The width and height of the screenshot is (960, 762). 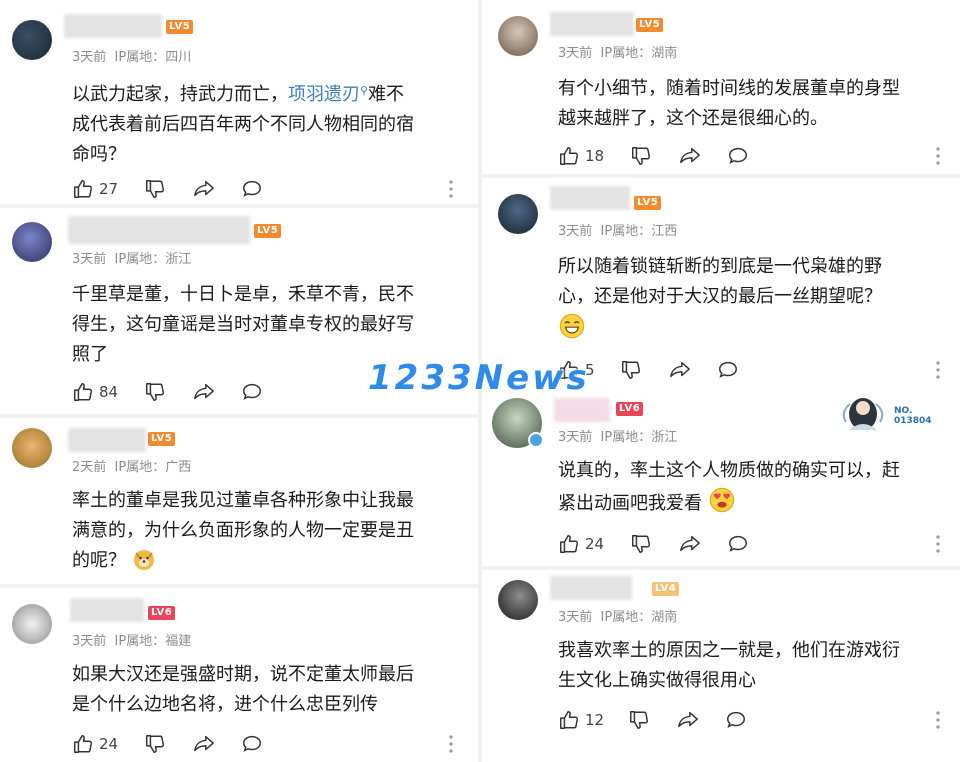 What do you see at coordinates (693, 118) in the screenshot?
I see `comment-line: 越来越胖了，这个还是很细心的。` at bounding box center [693, 118].